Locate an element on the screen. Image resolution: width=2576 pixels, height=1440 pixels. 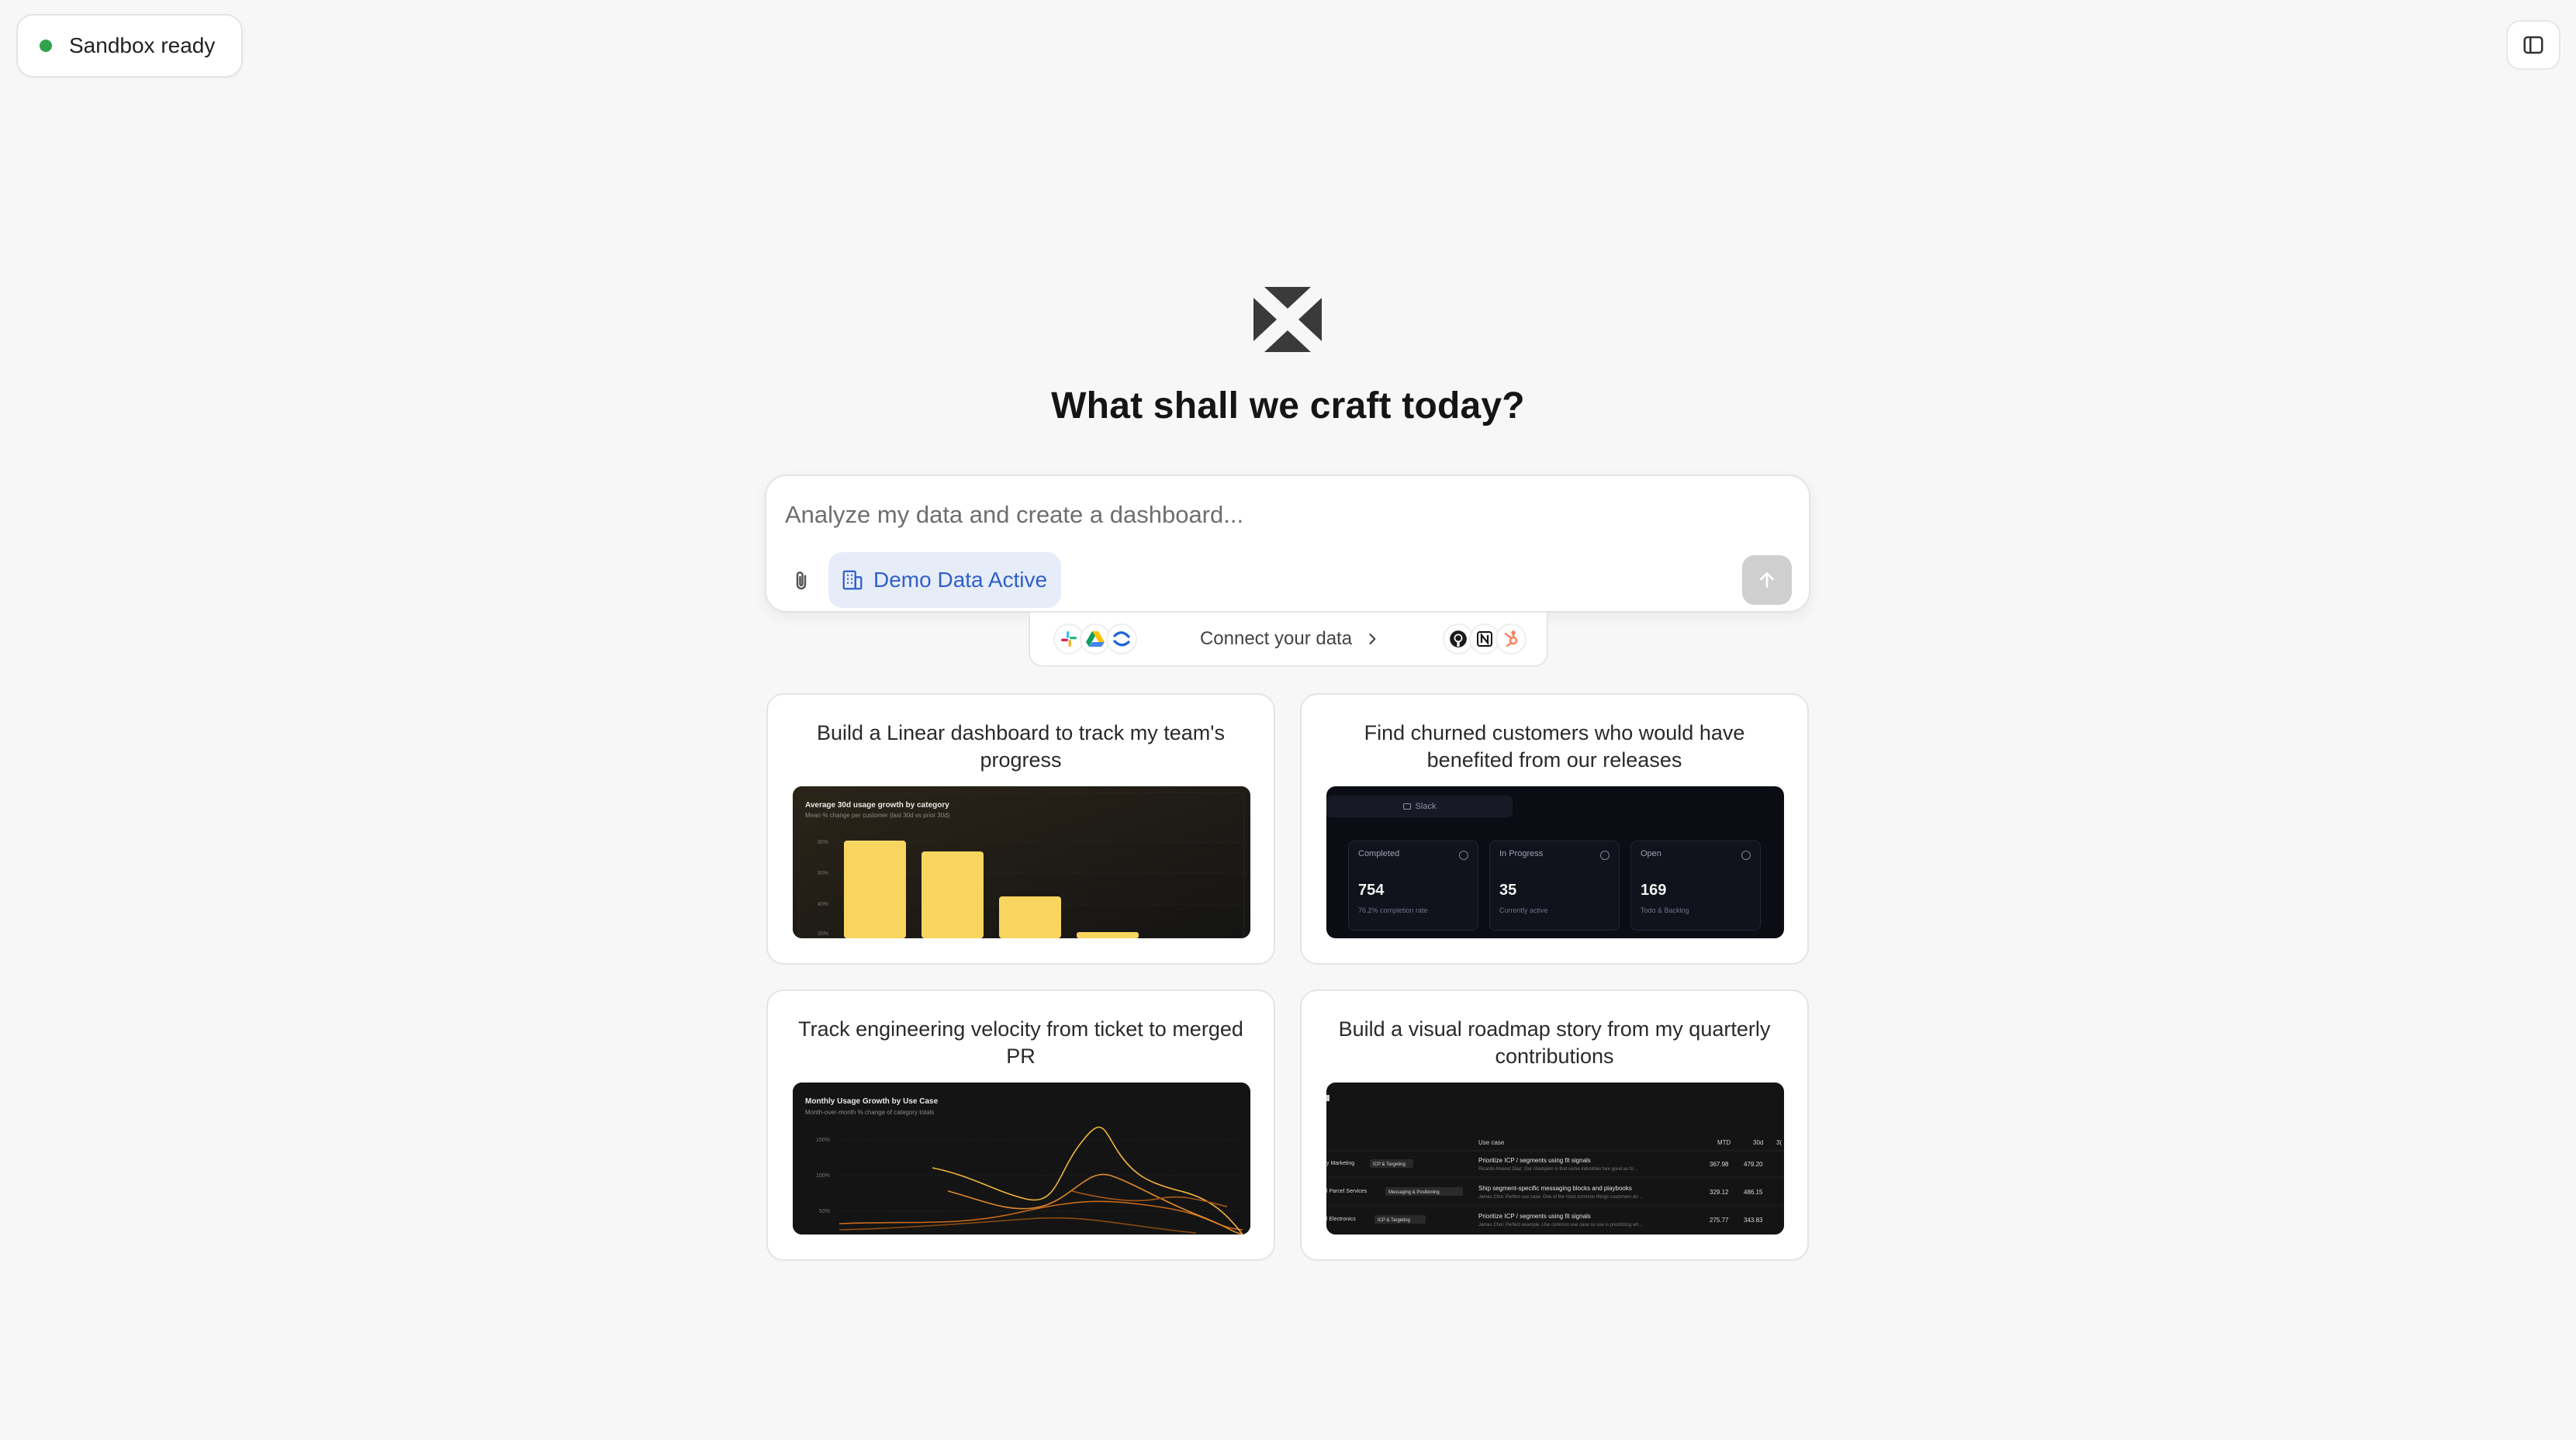
preview-tab-label: Slack is located at coordinates (1426, 806).